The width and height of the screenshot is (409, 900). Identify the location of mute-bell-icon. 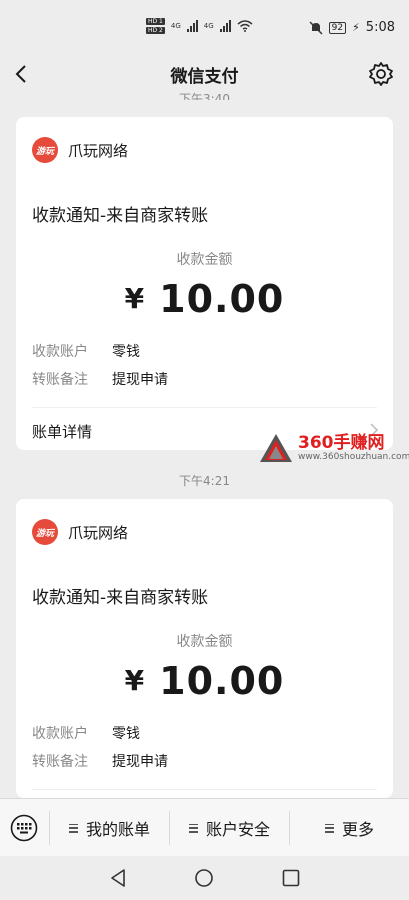
(316, 27).